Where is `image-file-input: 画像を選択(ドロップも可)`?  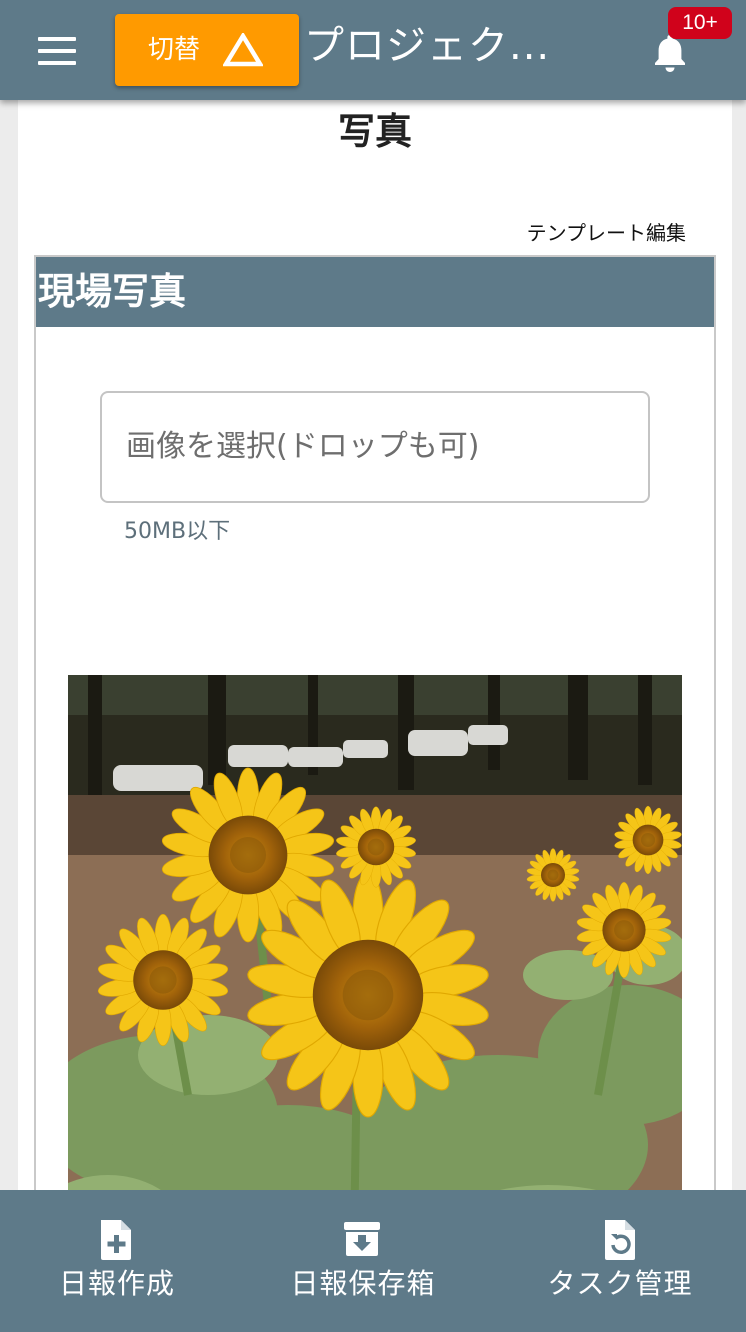 image-file-input: 画像を選択(ドロップも可) is located at coordinates (375, 447).